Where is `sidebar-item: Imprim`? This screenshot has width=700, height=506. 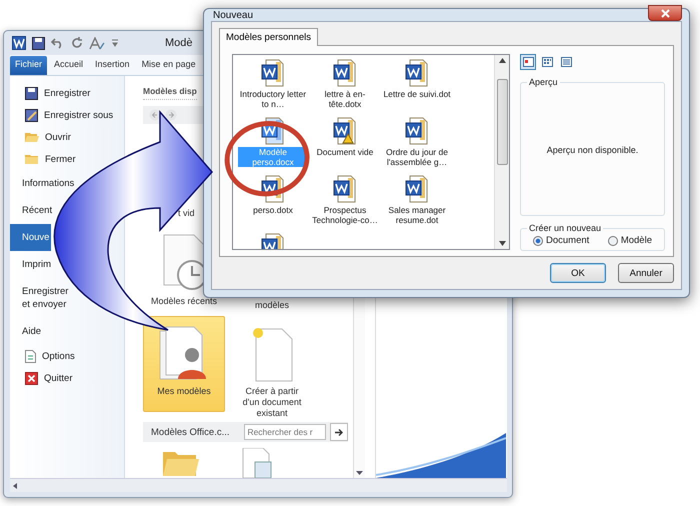
sidebar-item: Imprim is located at coordinates (32, 264).